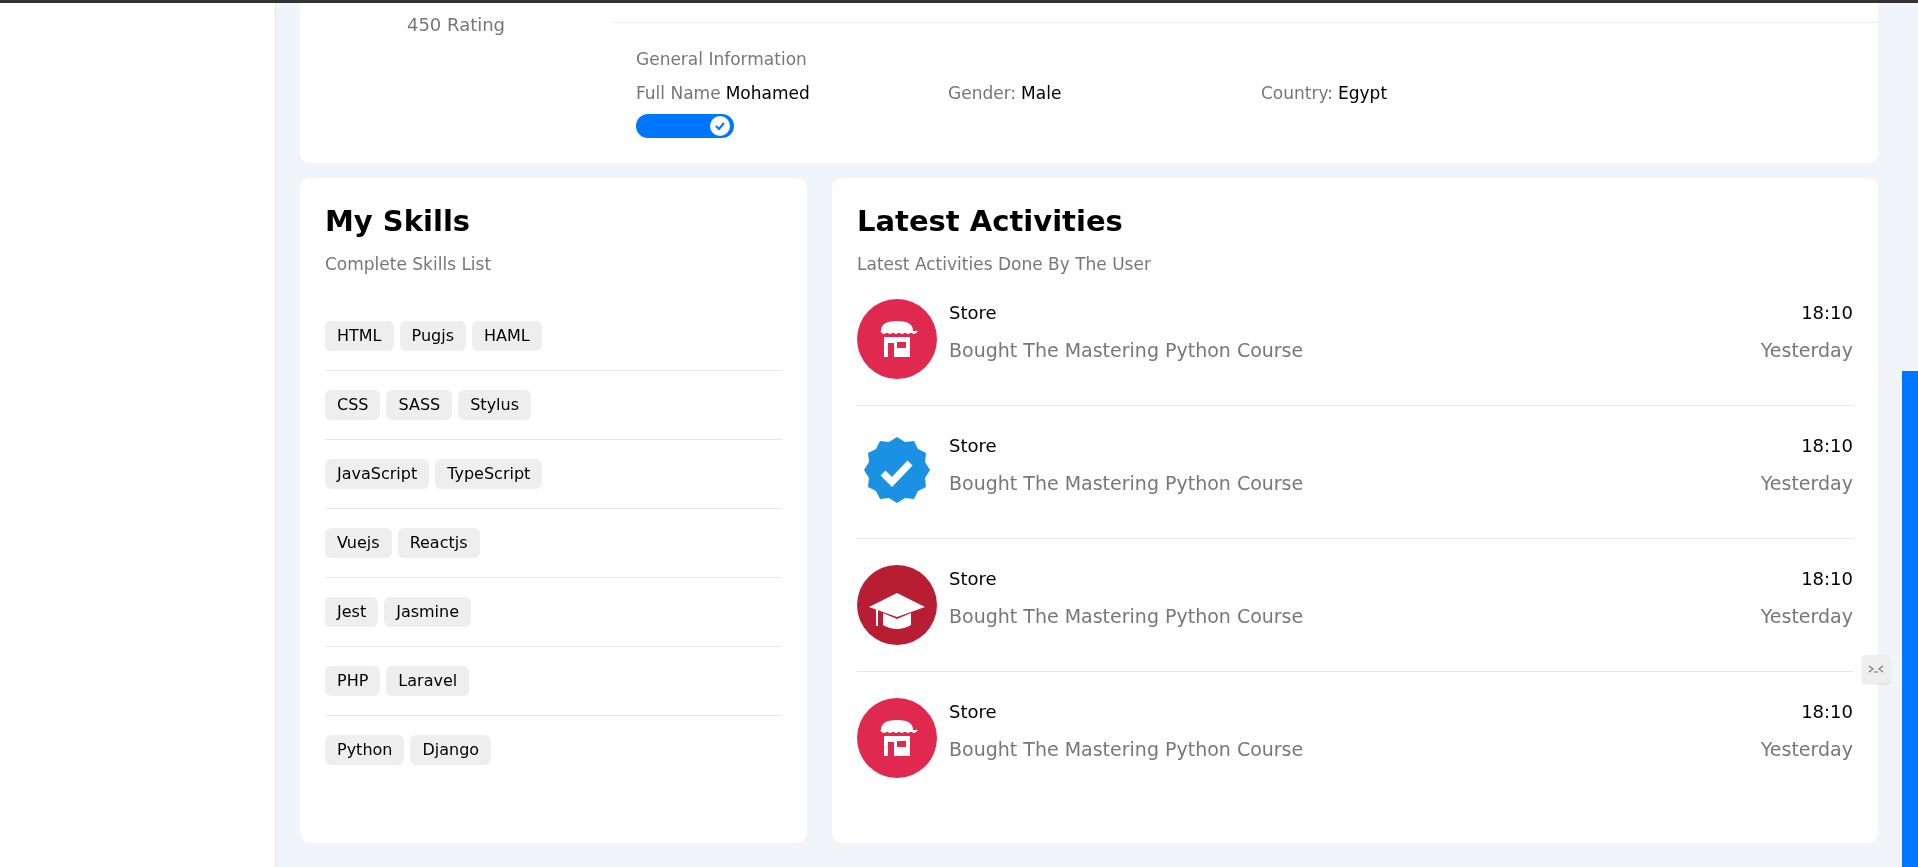 This screenshot has width=1918, height=867. What do you see at coordinates (495, 405) in the screenshot?
I see `skill-tag: Stylus` at bounding box center [495, 405].